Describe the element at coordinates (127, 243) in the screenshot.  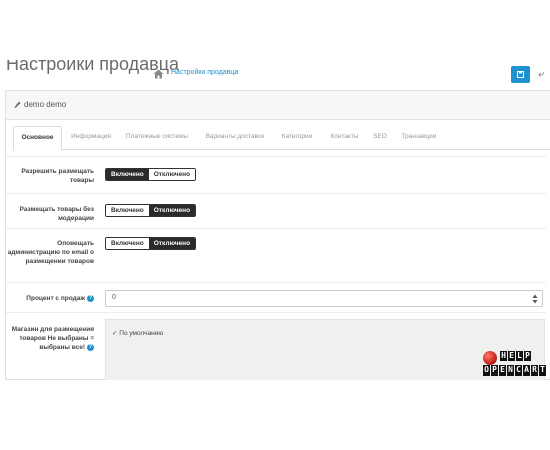
I see `notify-admin-on: Включено` at that location.